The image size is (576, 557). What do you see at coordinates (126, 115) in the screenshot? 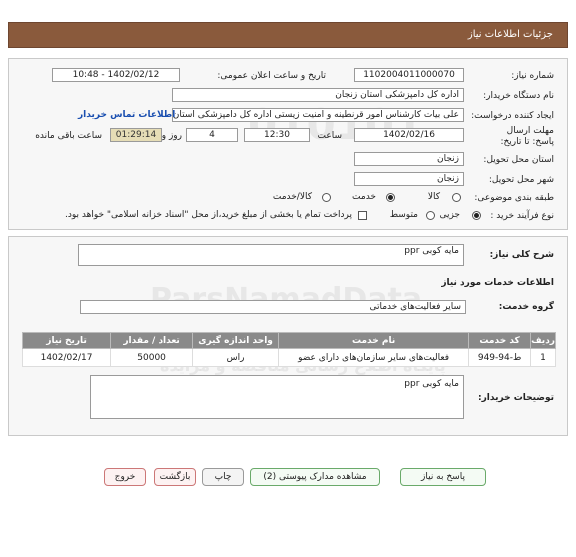
I see `buyer-contact-link: اطلاعات تماس خریدار` at bounding box center [126, 115].